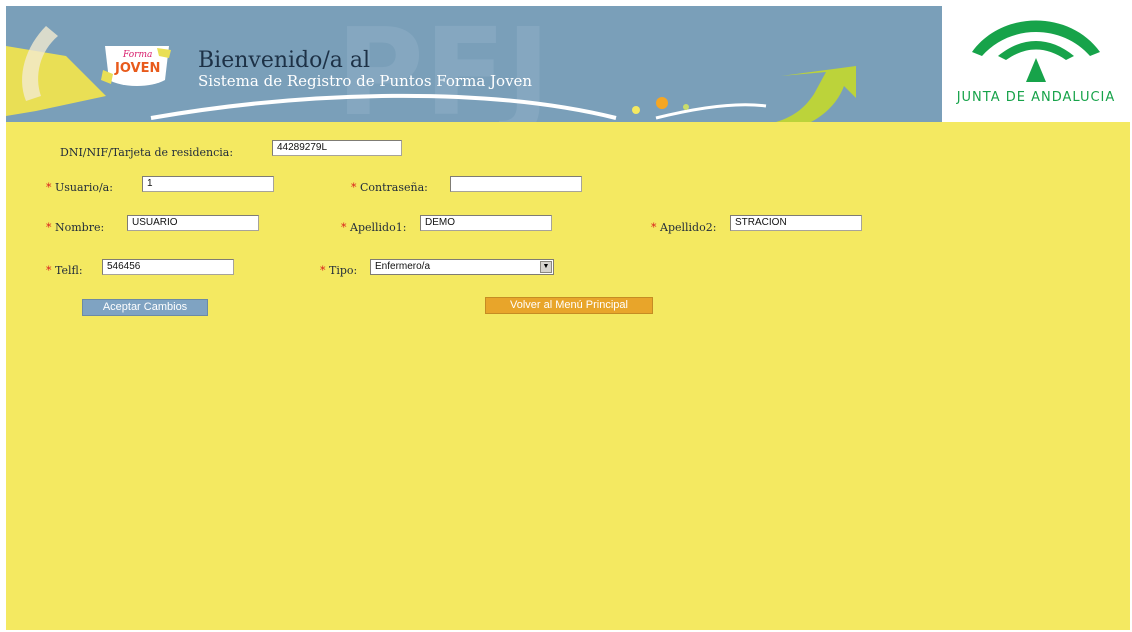 This screenshot has width=1132, height=632. Describe the element at coordinates (1036, 97) in the screenshot. I see `junta-label: JUNTA DE ANDALUCIA` at that location.